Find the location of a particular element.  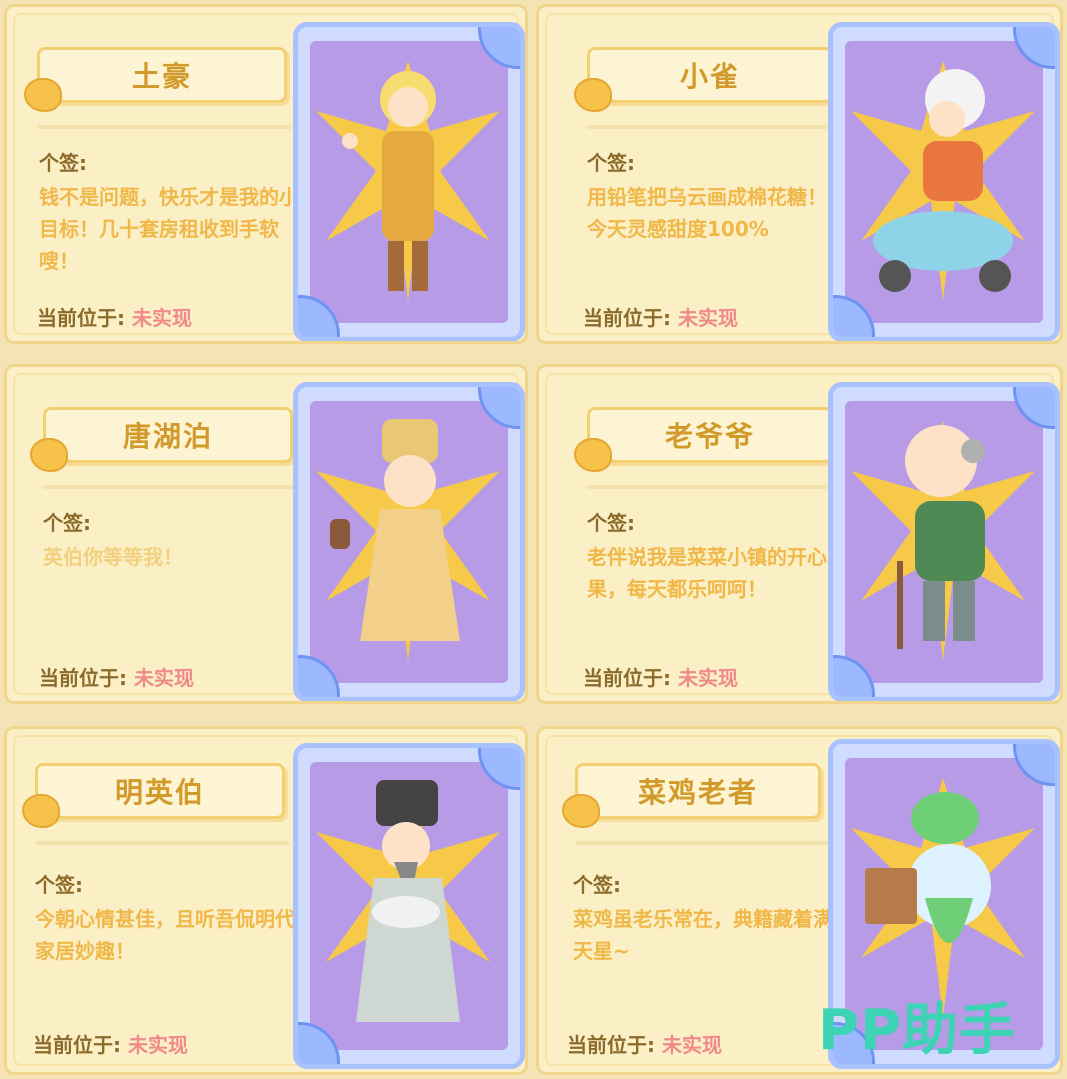

signature-text: 用铅笔把乌云画成棉花糖！今天灵感甜度100% is located at coordinates (707, 213).